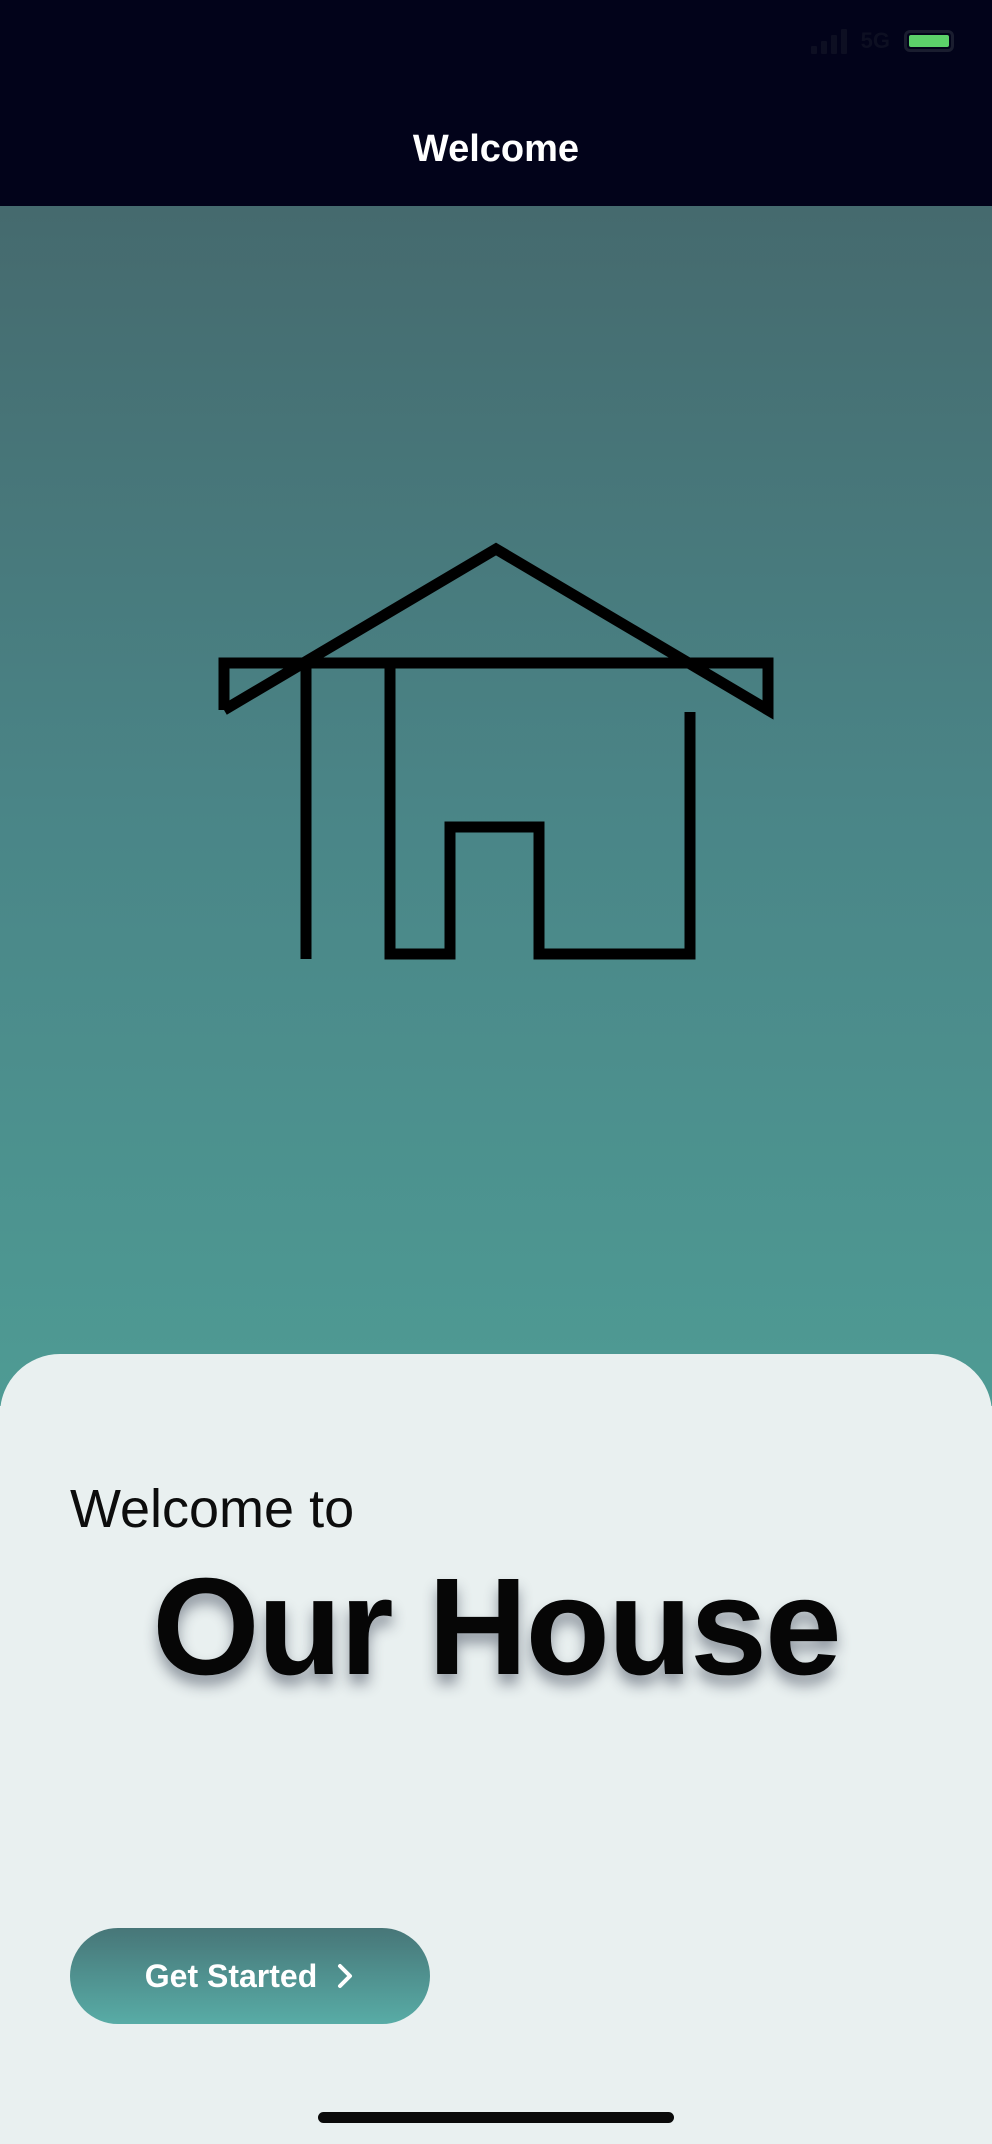  What do you see at coordinates (496, 103) in the screenshot?
I see `navigation-bar: 5G Welcome` at bounding box center [496, 103].